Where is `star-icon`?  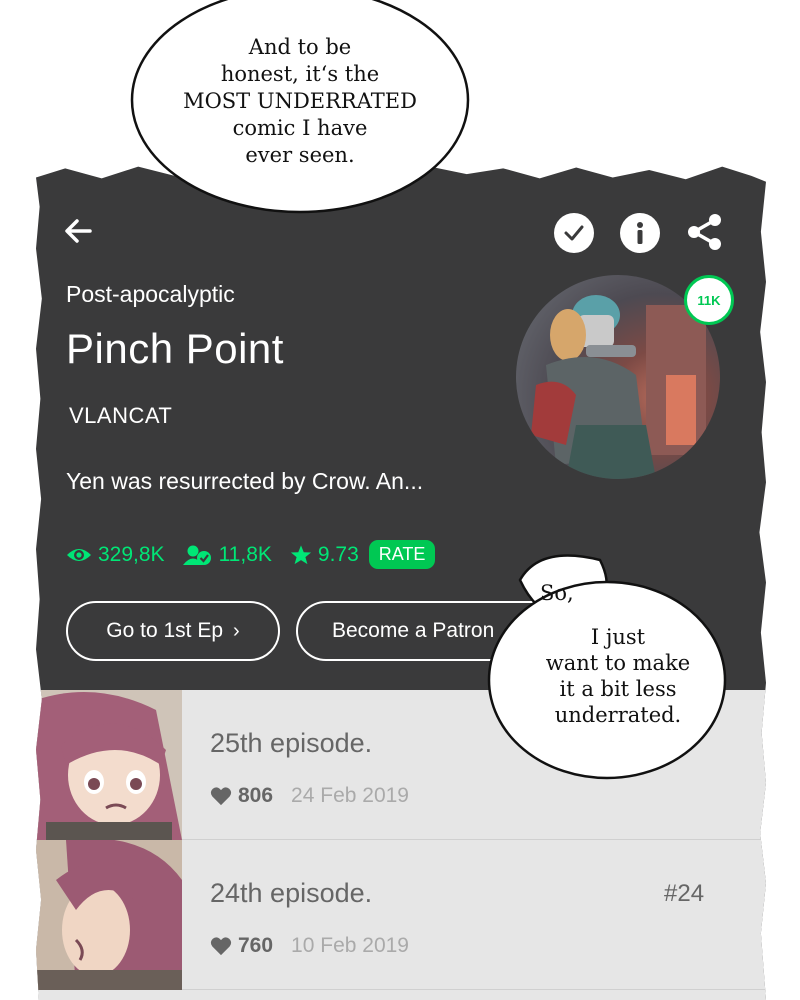 star-icon is located at coordinates (300, 554).